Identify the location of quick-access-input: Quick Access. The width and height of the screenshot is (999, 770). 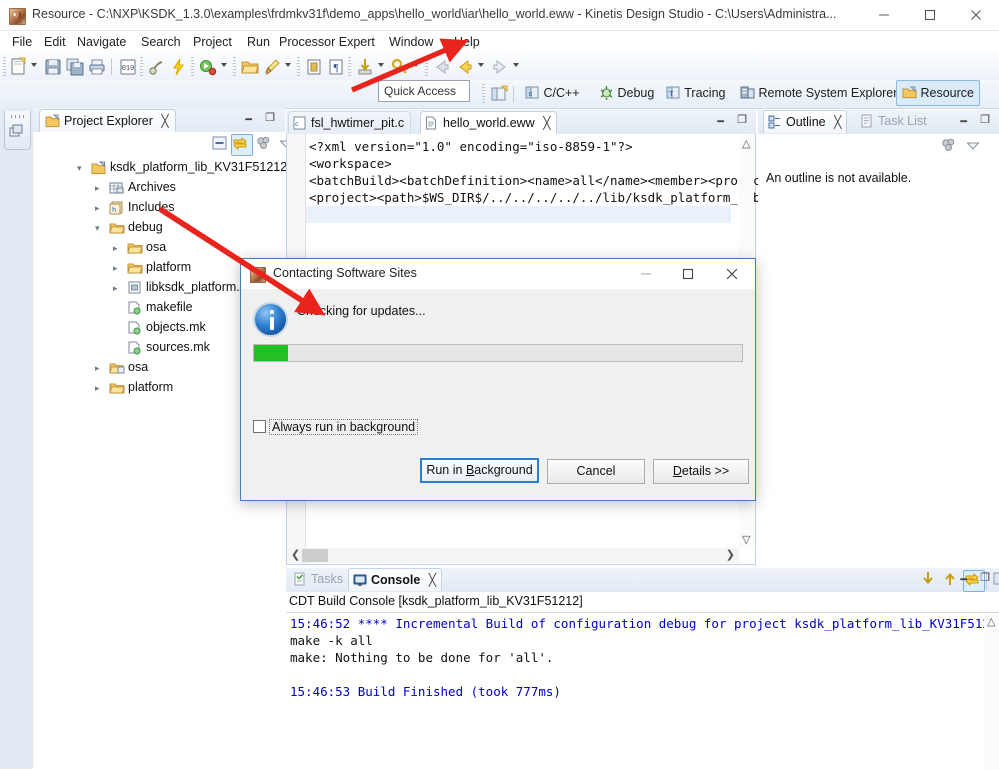
(424, 91).